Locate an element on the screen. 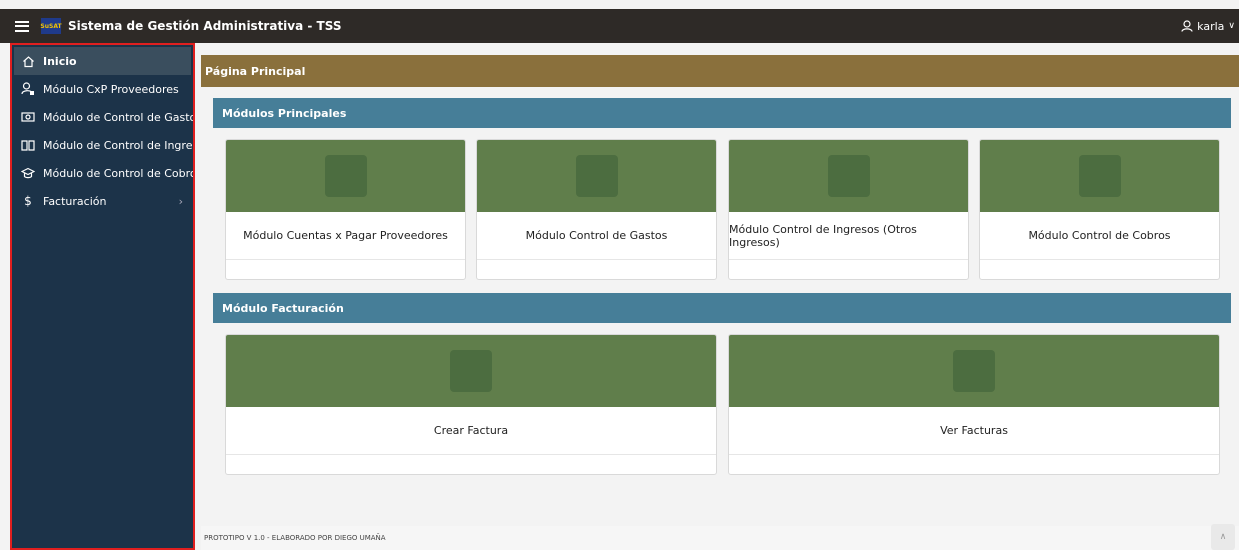 The image size is (1239, 550). money-icon is located at coordinates (28, 117).